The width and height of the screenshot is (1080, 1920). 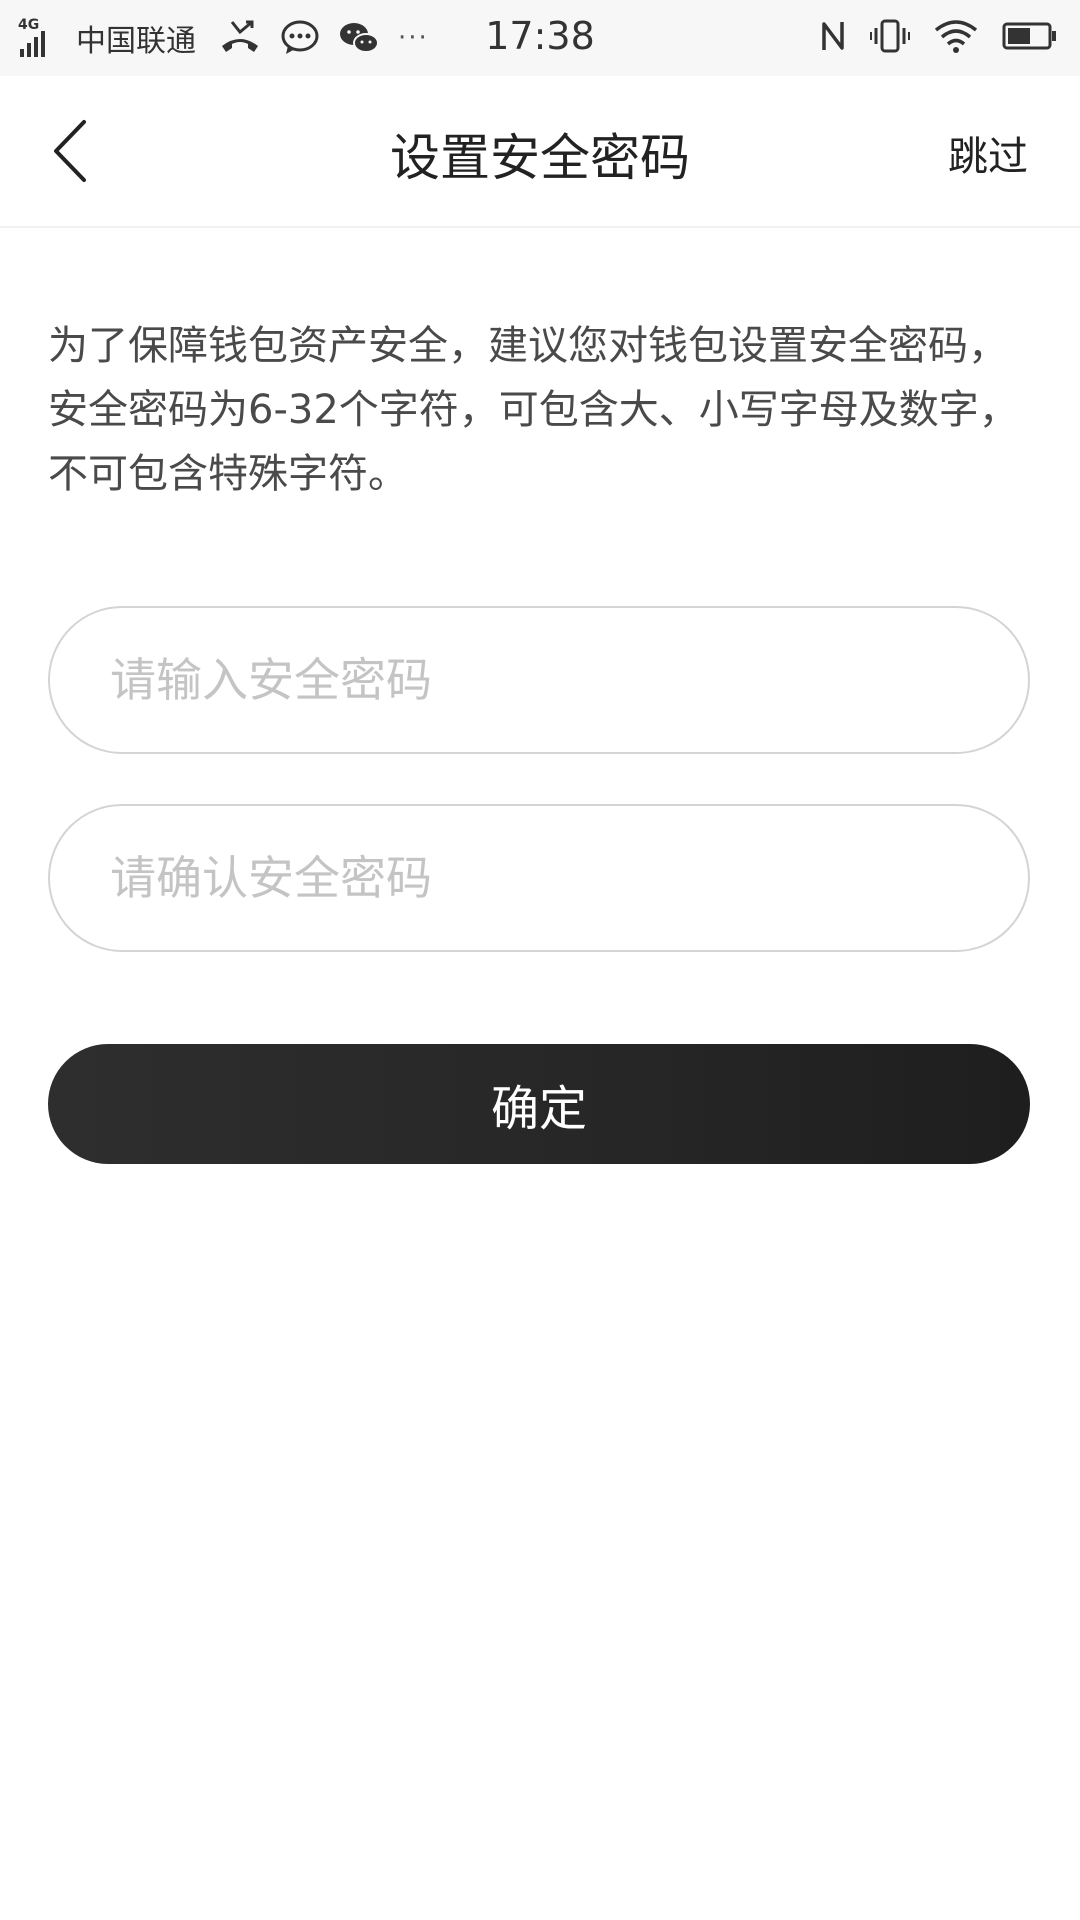 I want to click on confirm-password-input, so click(x=540, y=878).